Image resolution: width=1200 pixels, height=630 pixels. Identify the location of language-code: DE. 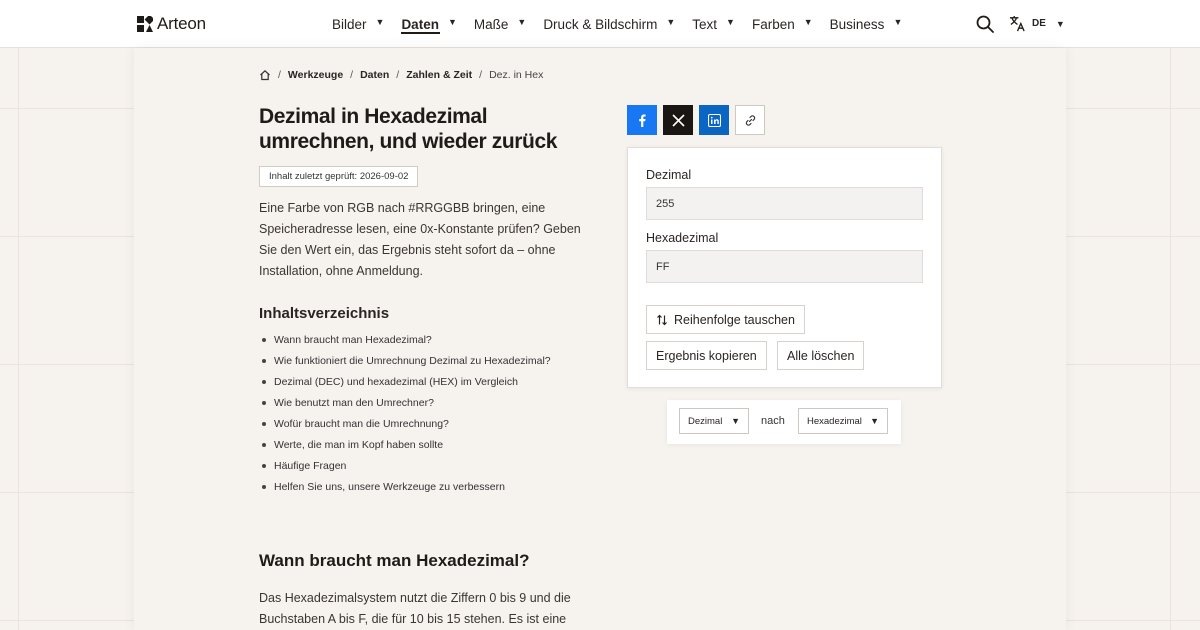
(1039, 23).